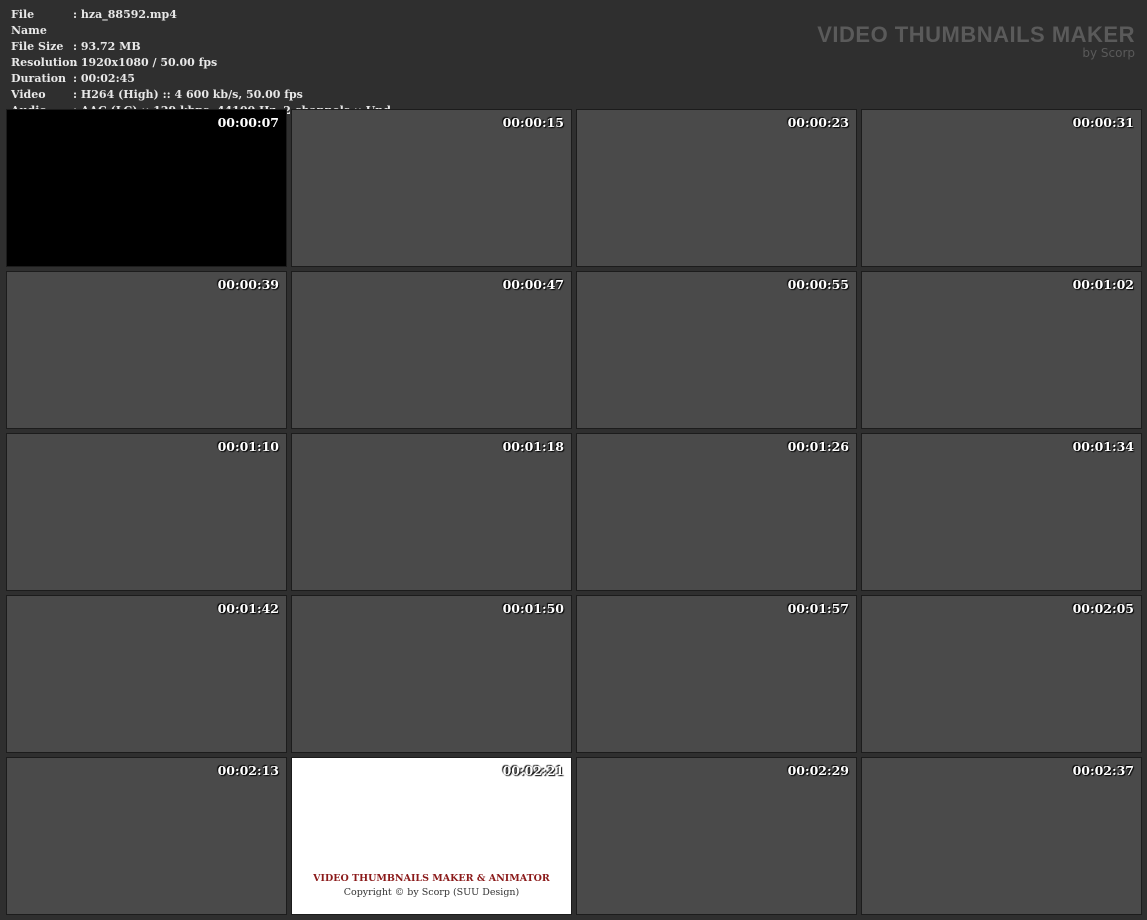  Describe the element at coordinates (1103, 446) in the screenshot. I see `thumbnail-timestamp: 00:01:34` at that location.